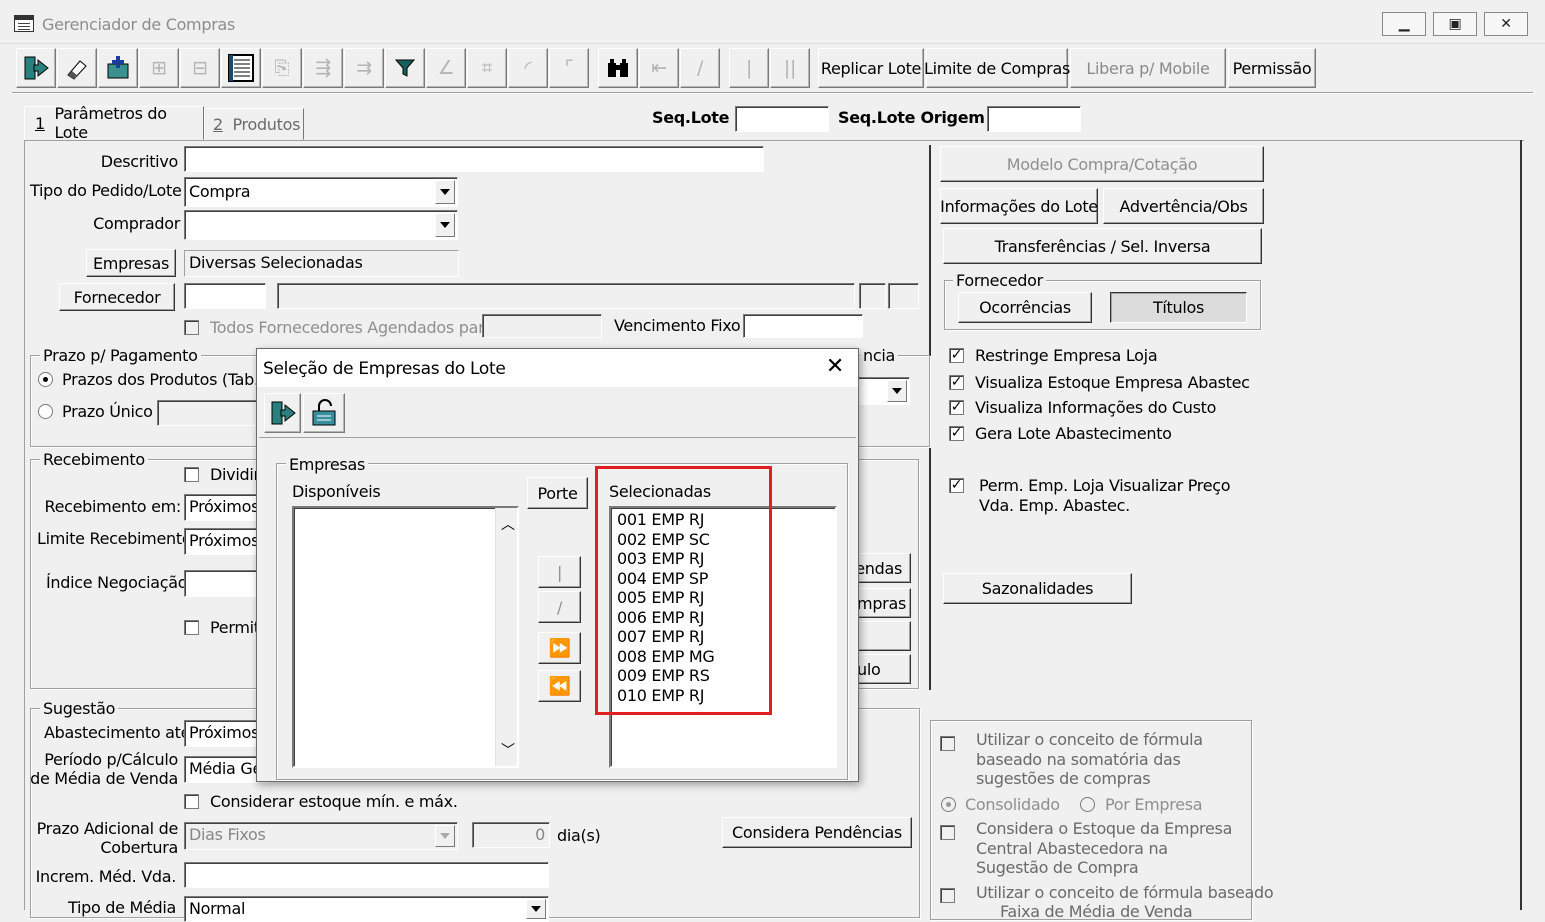 This screenshot has height=922, width=1545. Describe the element at coordinates (947, 743) in the screenshot. I see `utilizar-formula-checkbox` at that location.